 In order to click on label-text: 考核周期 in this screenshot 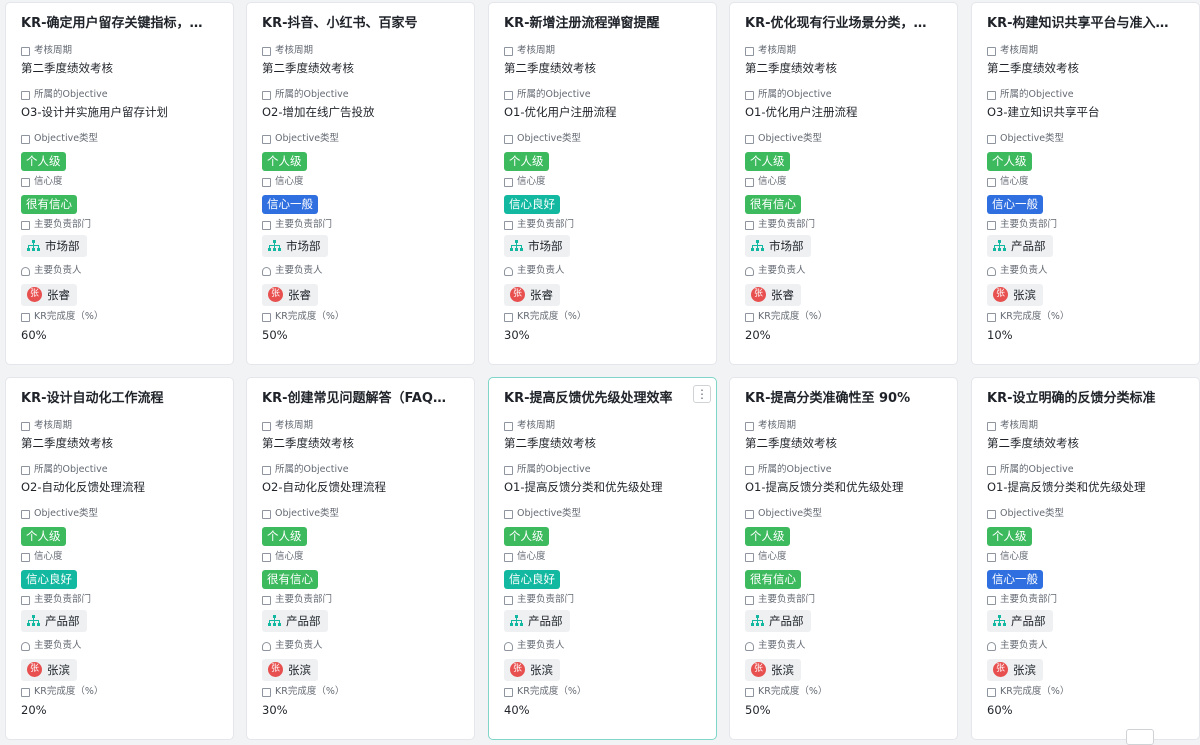, I will do `click(294, 425)`.